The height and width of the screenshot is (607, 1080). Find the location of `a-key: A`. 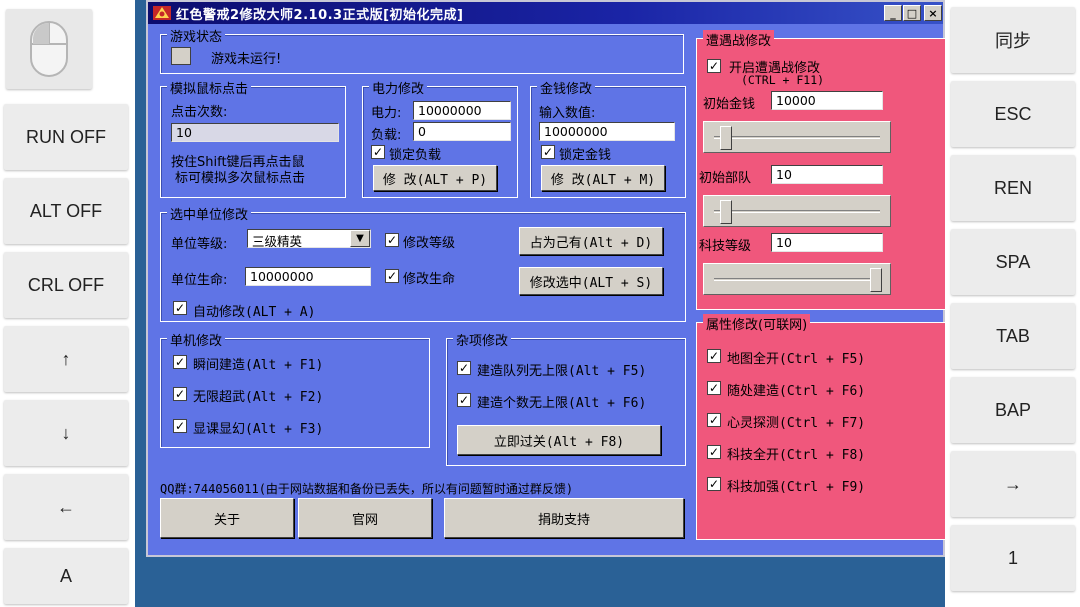

a-key: A is located at coordinates (66, 576).